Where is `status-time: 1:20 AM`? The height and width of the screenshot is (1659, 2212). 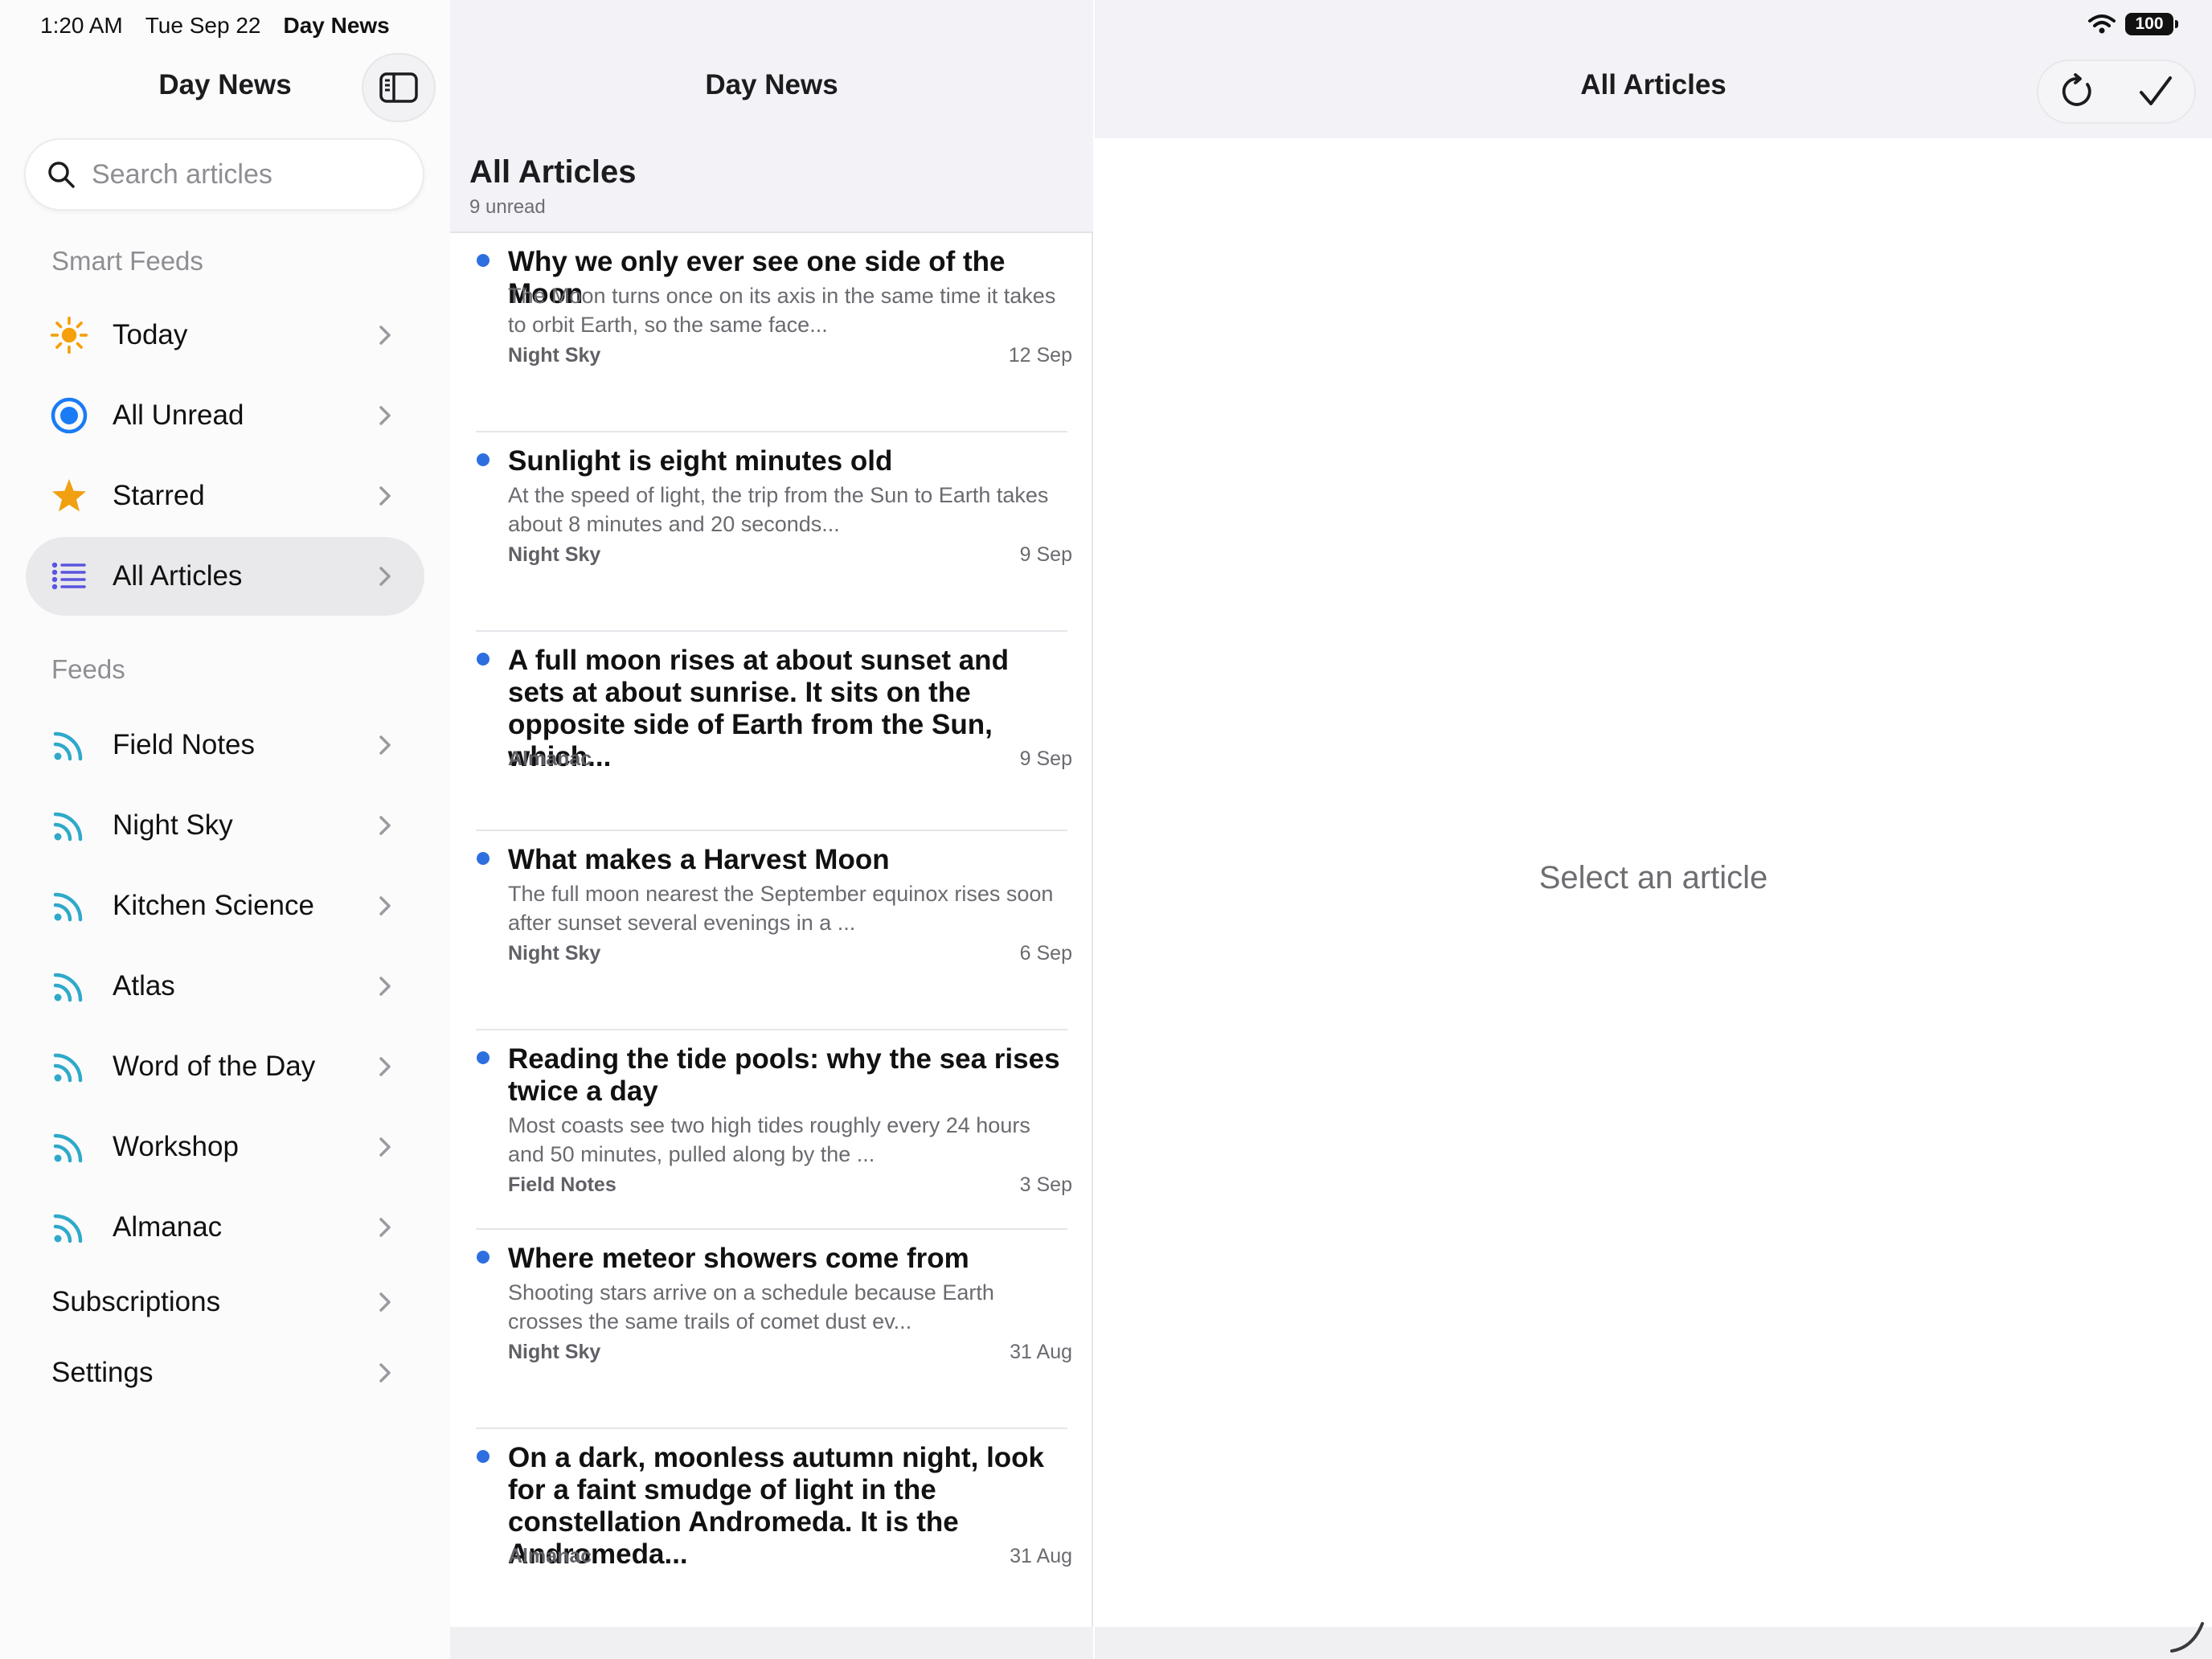
status-time: 1:20 AM is located at coordinates (81, 25).